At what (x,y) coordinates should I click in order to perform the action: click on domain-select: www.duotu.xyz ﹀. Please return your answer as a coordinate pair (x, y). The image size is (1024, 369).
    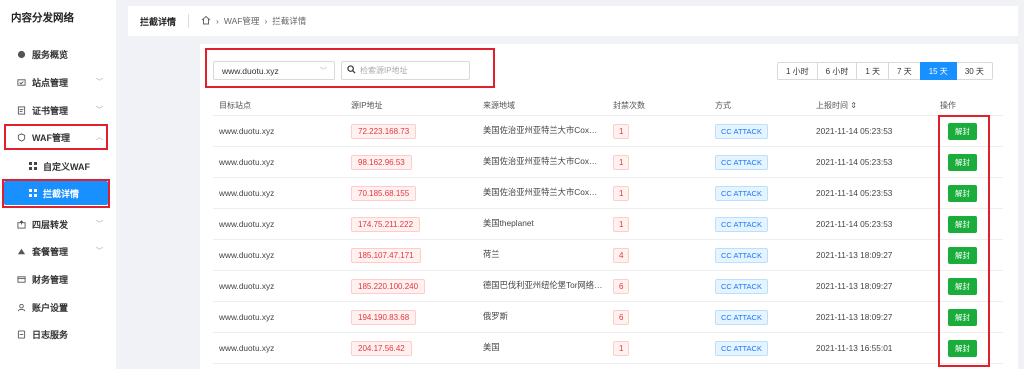
    Looking at the image, I should click on (274, 70).